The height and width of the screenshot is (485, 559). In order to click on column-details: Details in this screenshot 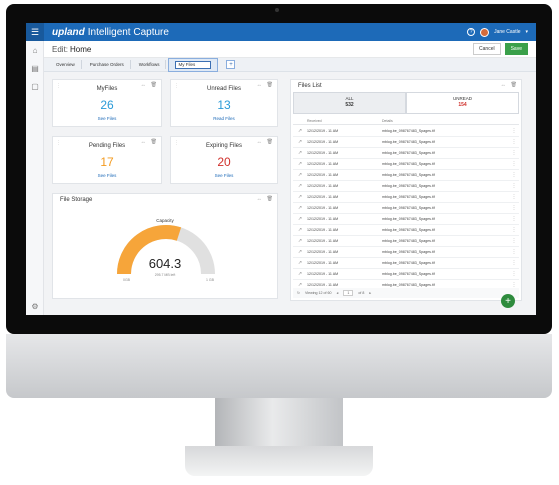, I will do `click(387, 121)`.